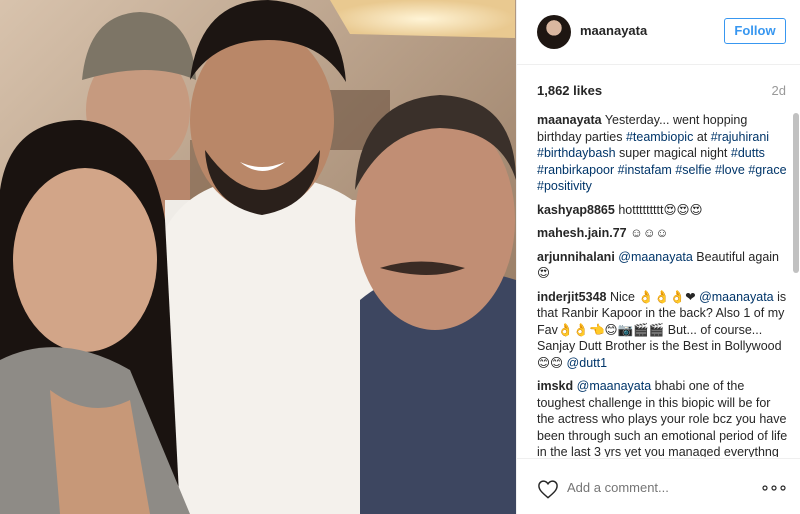 The width and height of the screenshot is (800, 514). I want to click on post-footer, so click(658, 486).